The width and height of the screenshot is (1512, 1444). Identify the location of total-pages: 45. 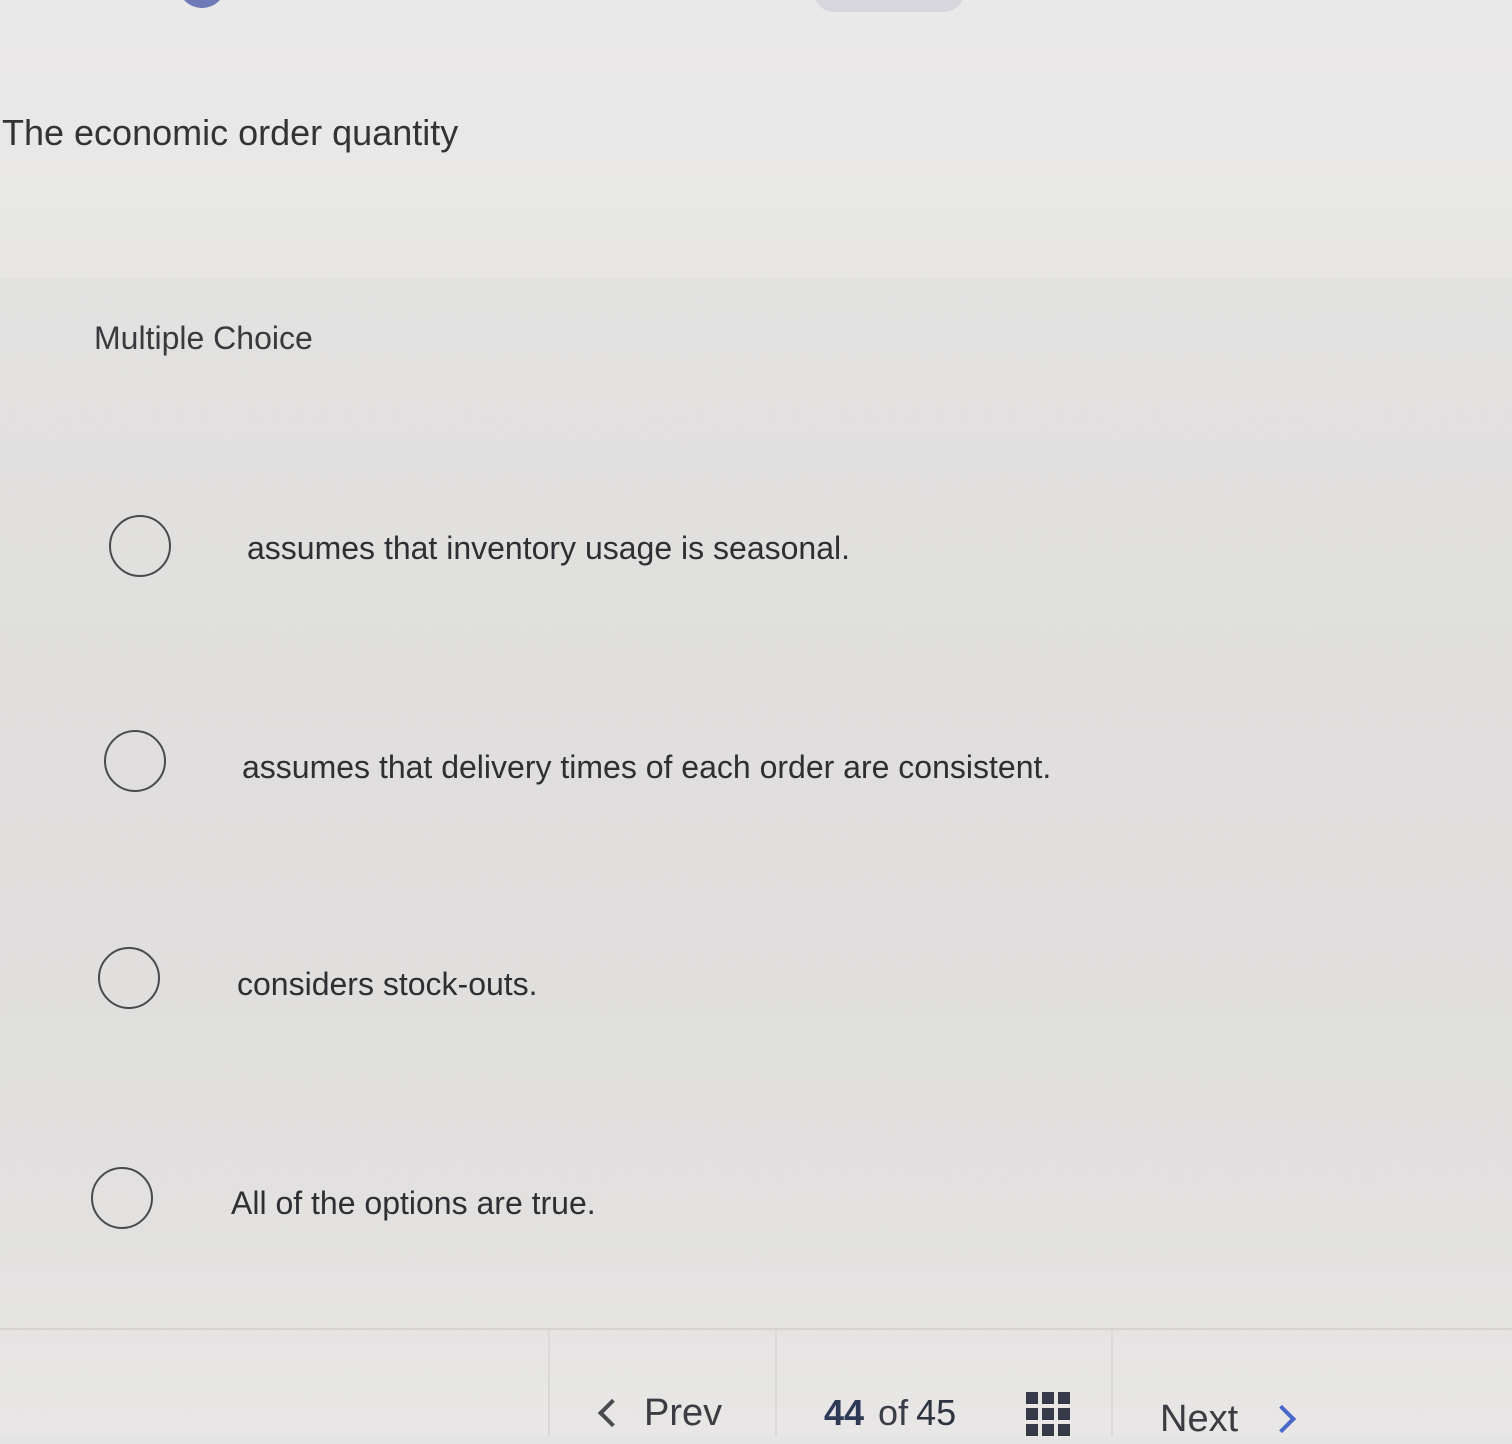
(936, 1412).